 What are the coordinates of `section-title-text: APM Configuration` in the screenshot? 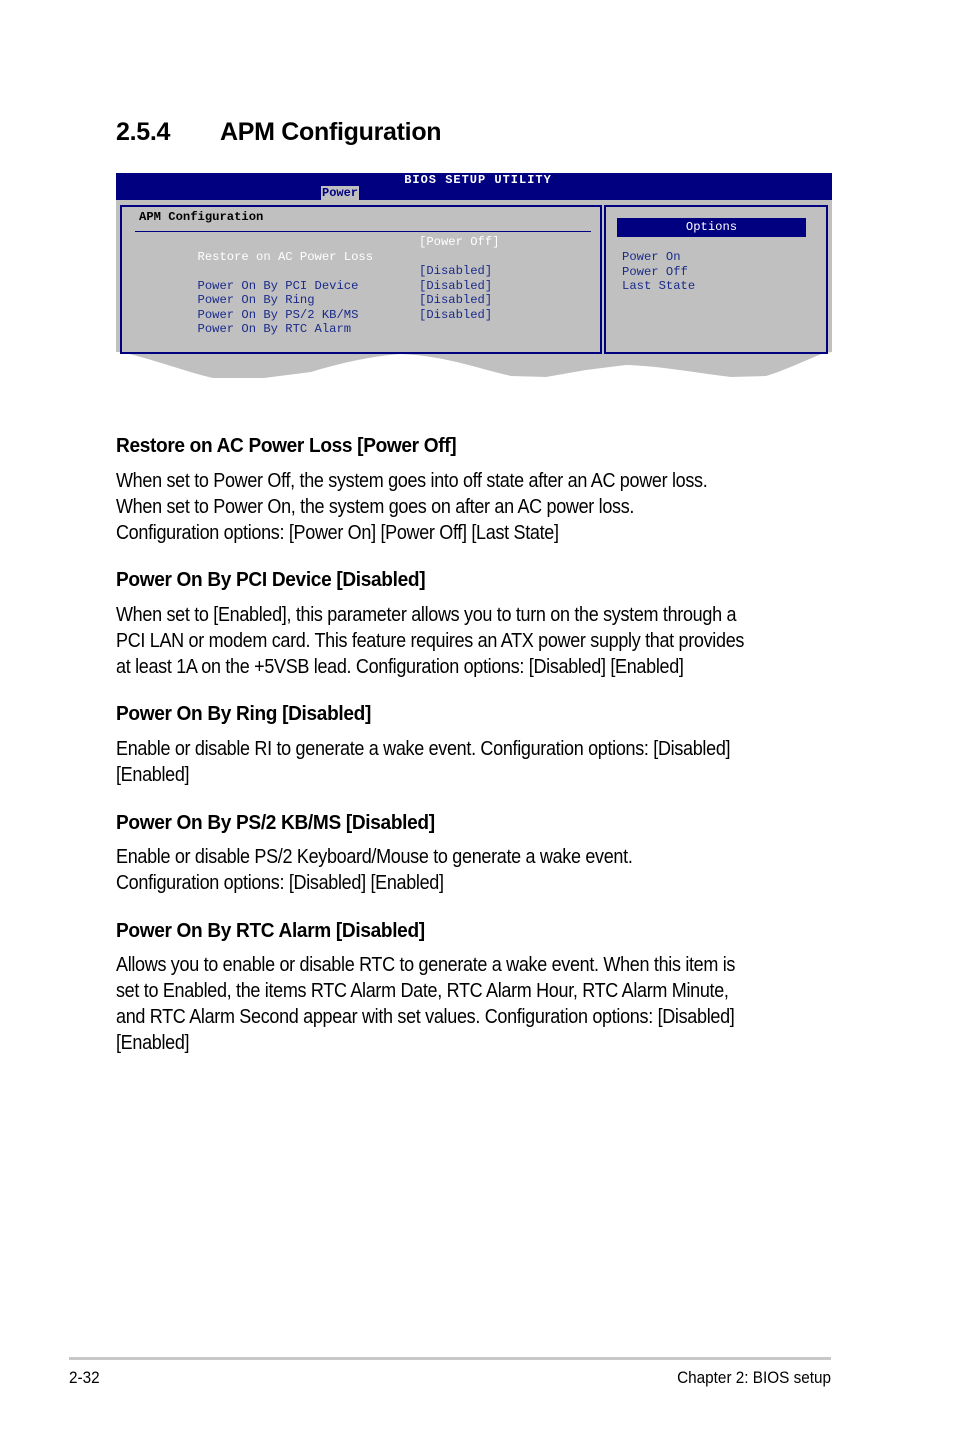 It's located at (331, 132).